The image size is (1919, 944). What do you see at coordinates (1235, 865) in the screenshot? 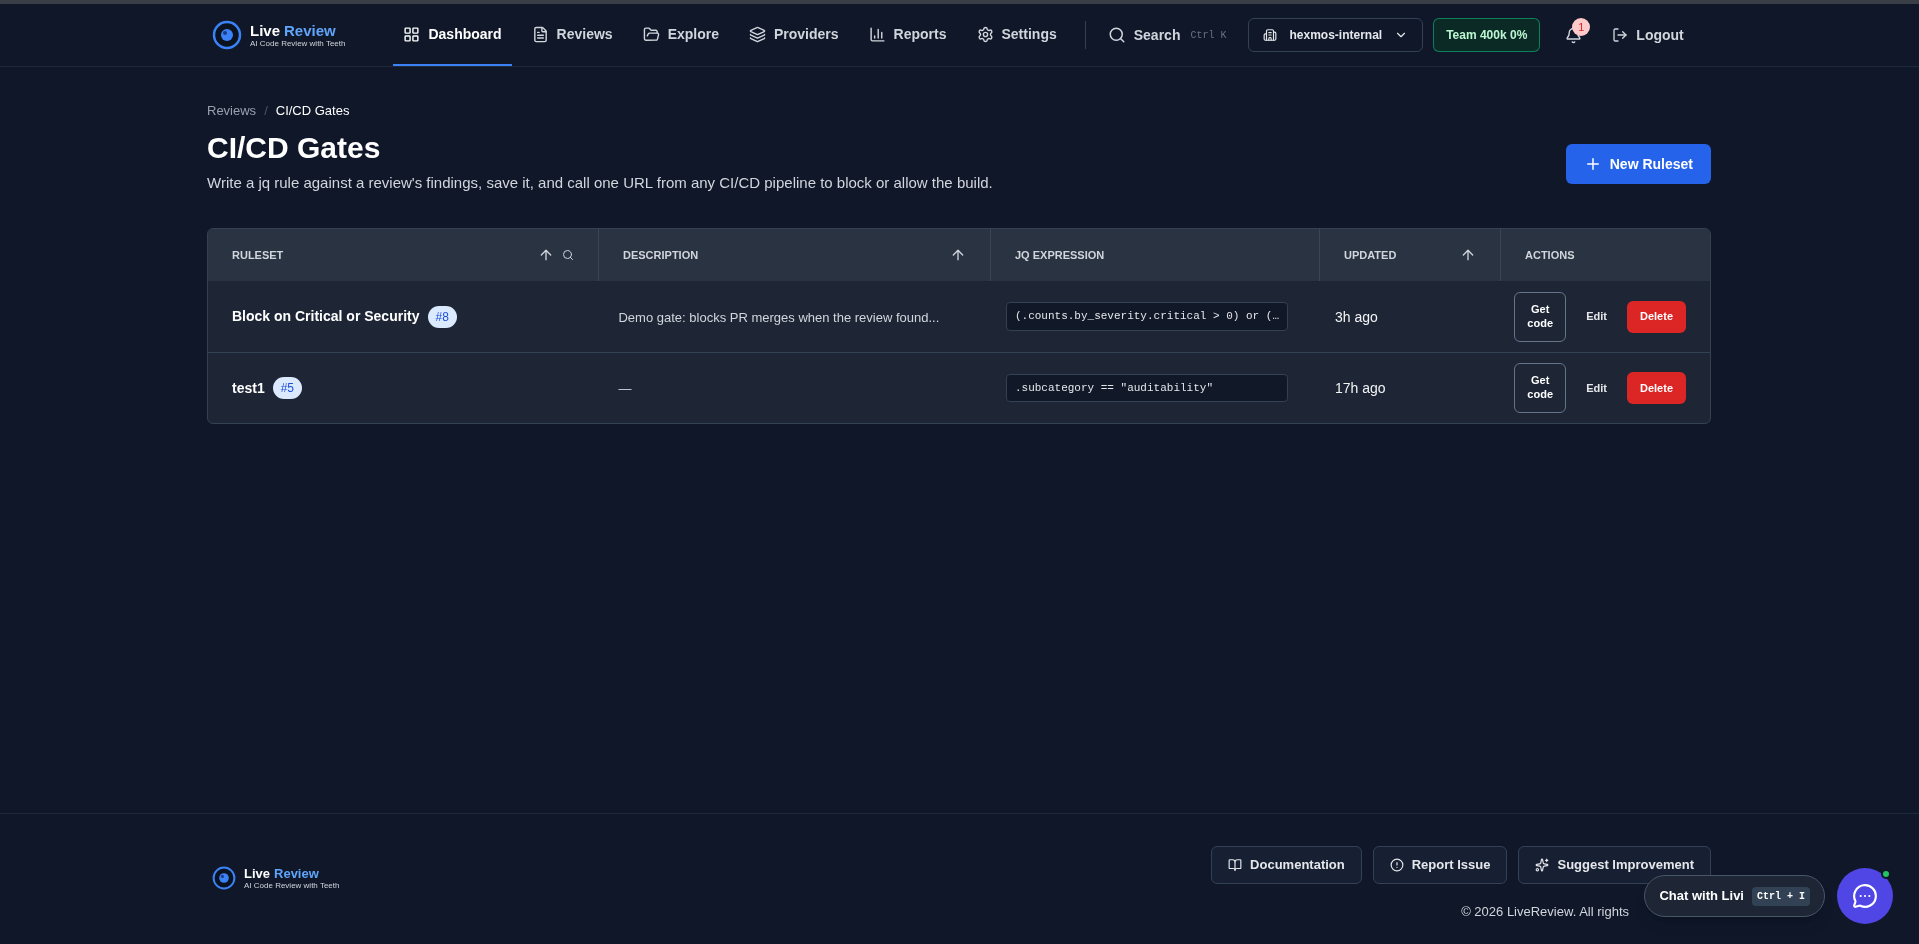
I see `book-icon` at bounding box center [1235, 865].